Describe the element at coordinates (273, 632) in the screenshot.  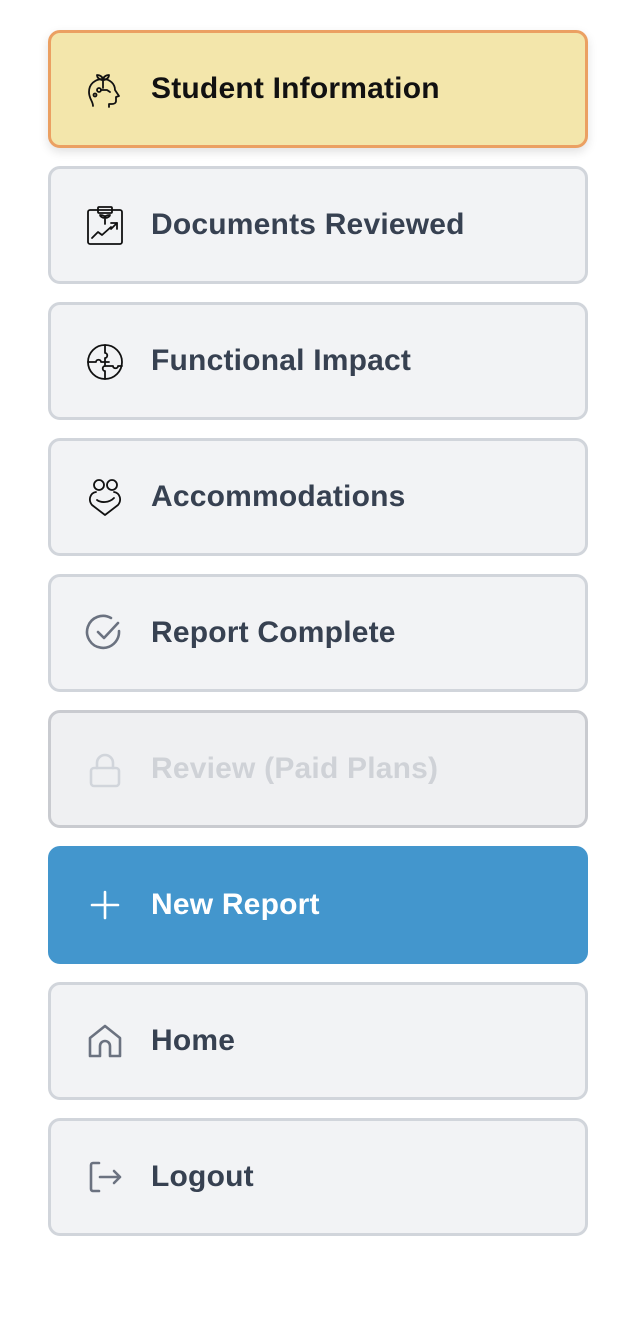
I see `nav-label: Report Complete` at that location.